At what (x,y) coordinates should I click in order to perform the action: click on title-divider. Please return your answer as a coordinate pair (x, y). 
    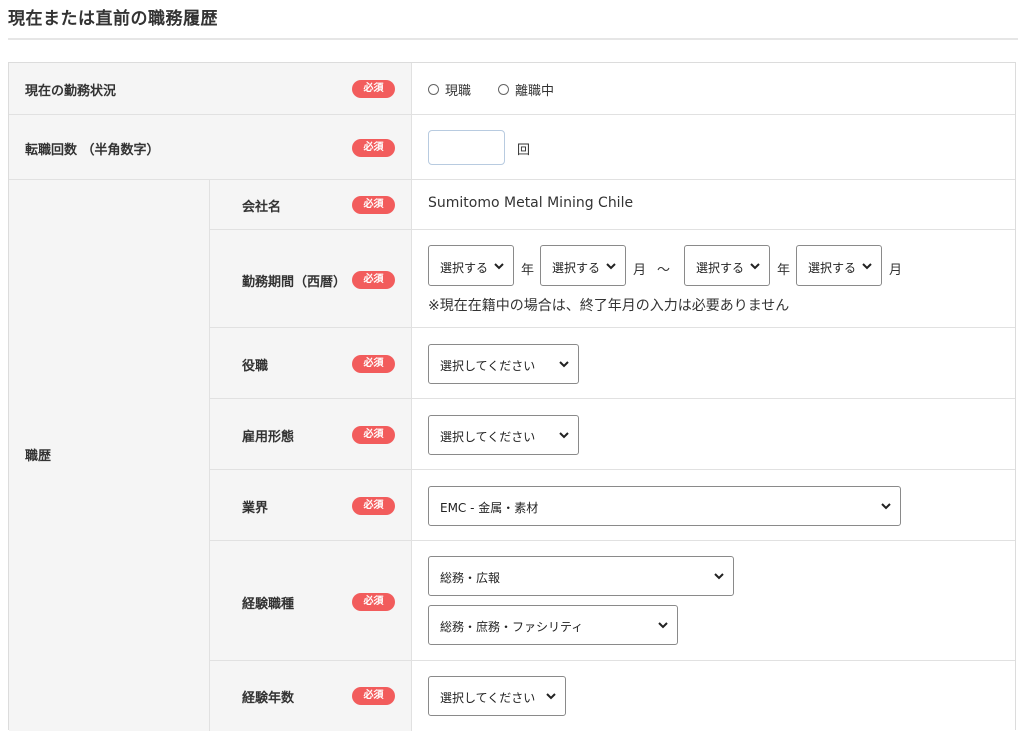
    Looking at the image, I should click on (513, 39).